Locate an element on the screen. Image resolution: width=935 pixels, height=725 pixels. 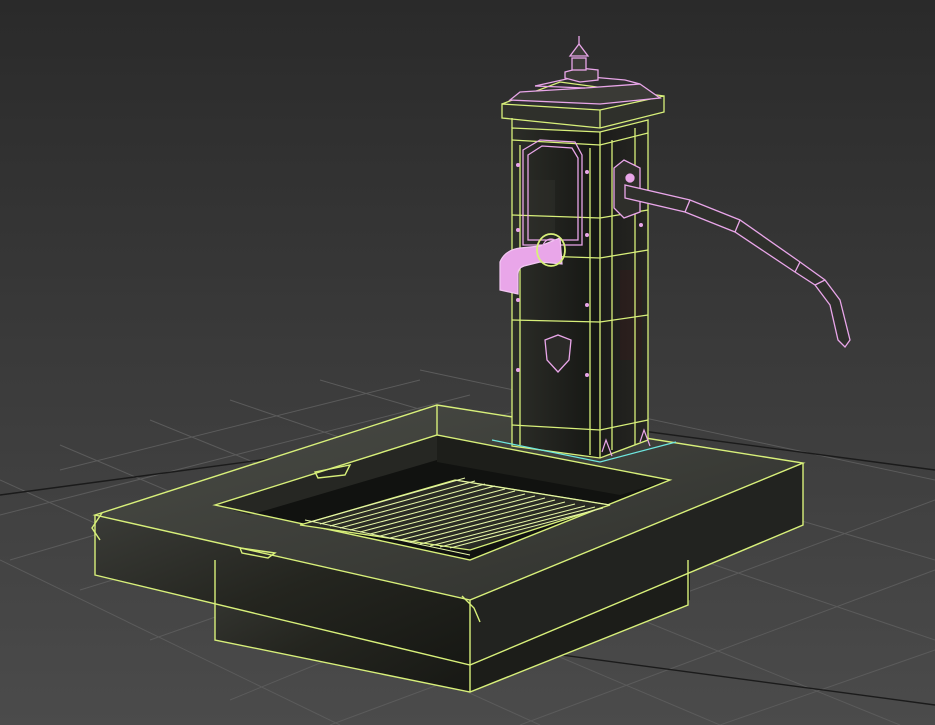
water-pump-body is located at coordinates (584, 272).